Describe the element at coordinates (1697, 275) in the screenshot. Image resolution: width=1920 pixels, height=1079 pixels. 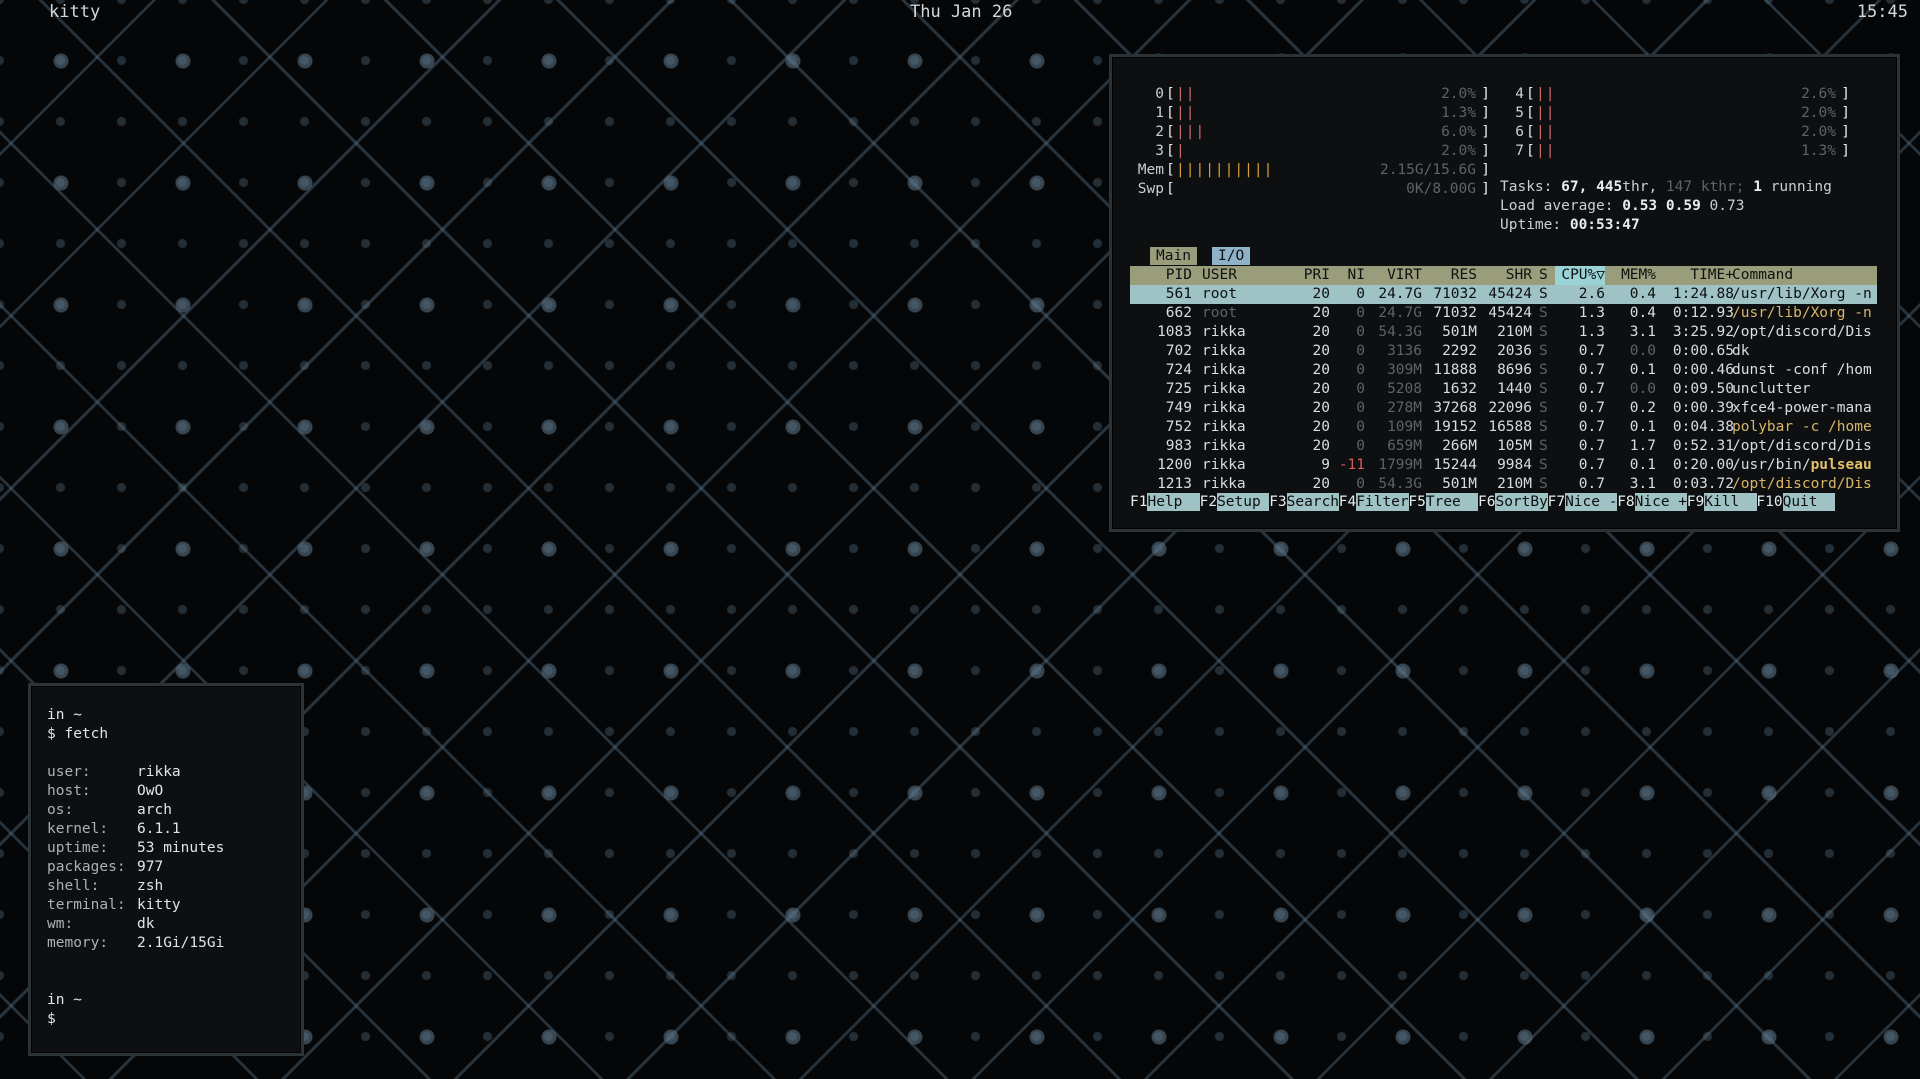
I see `col-time: TIME+` at that location.